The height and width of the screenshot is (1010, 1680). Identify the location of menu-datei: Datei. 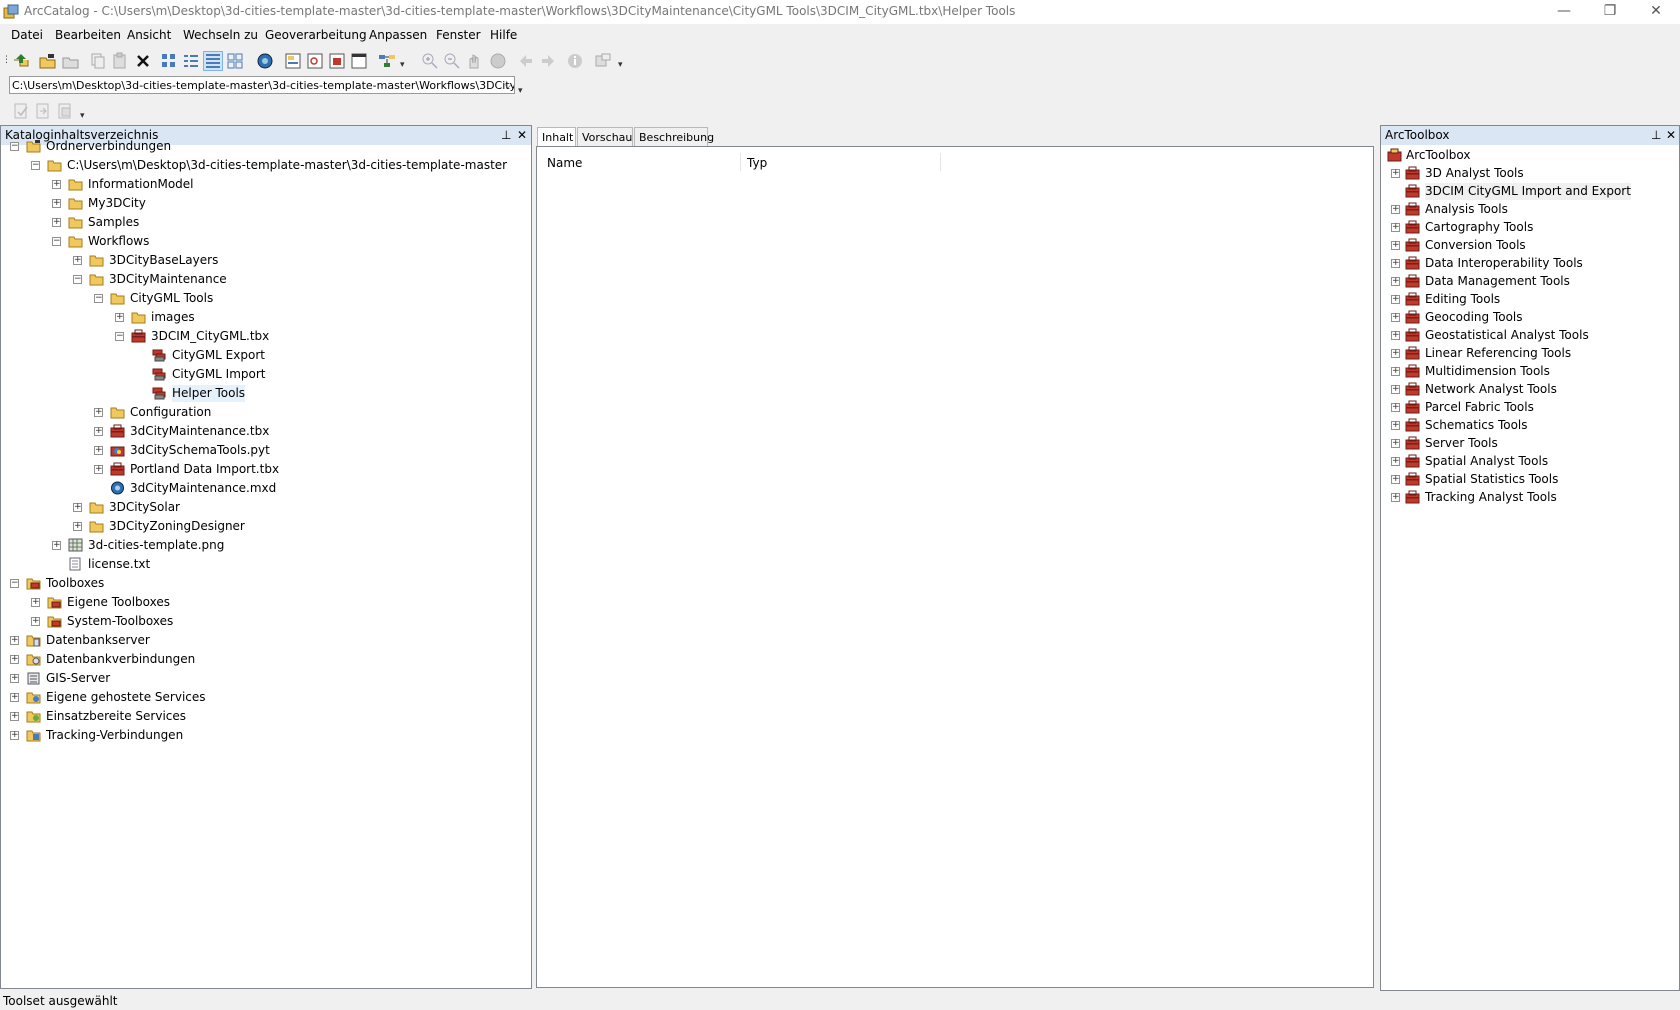
(27, 35).